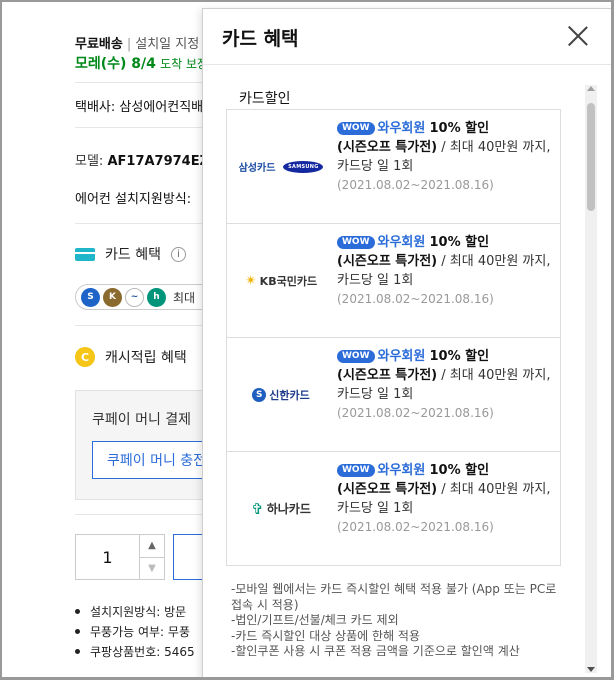 The width and height of the screenshot is (614, 680). Describe the element at coordinates (289, 395) in the screenshot. I see `card-logo-text: 신한카드` at that location.